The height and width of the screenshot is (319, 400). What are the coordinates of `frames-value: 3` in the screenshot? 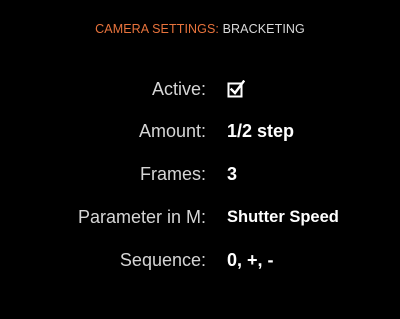 It's located at (232, 174).